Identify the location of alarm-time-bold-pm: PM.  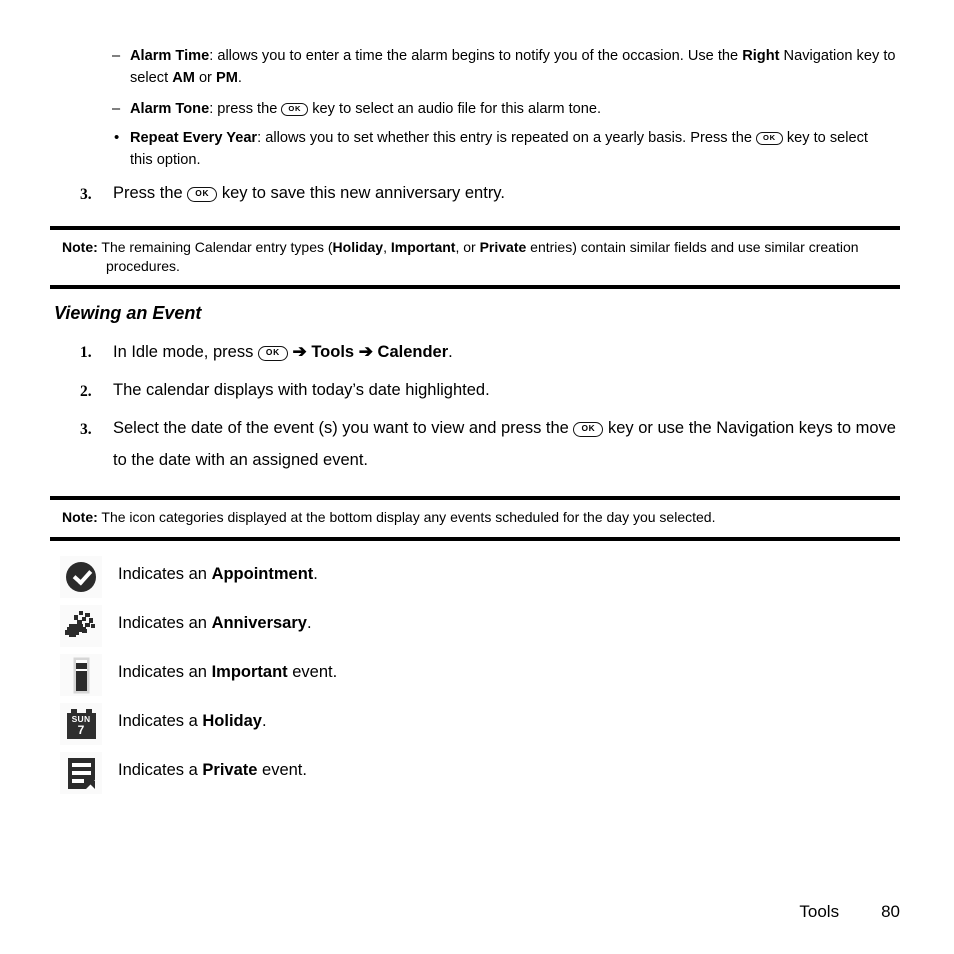
(226, 77).